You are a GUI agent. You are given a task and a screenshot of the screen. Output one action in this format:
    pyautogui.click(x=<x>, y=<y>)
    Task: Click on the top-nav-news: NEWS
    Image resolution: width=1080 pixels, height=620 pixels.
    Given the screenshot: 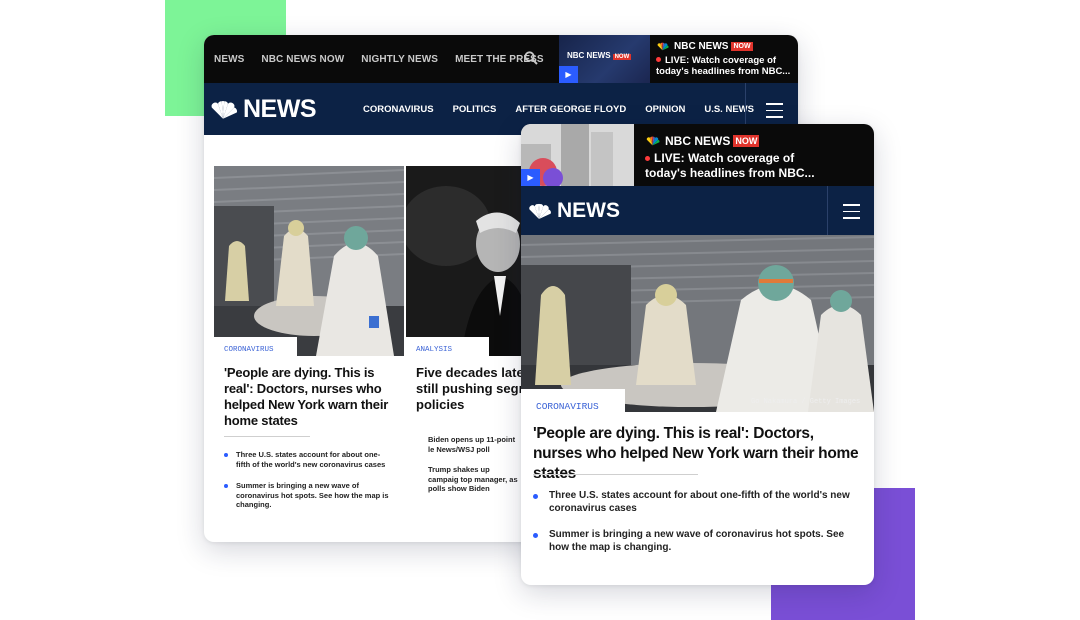 What is the action you would take?
    pyautogui.click(x=229, y=59)
    